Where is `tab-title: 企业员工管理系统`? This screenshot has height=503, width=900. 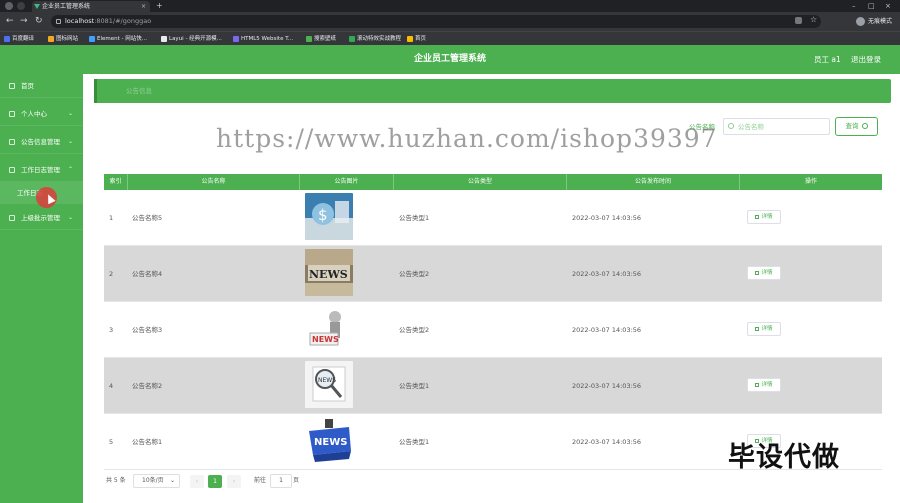 tab-title: 企业员工管理系统 is located at coordinates (66, 6).